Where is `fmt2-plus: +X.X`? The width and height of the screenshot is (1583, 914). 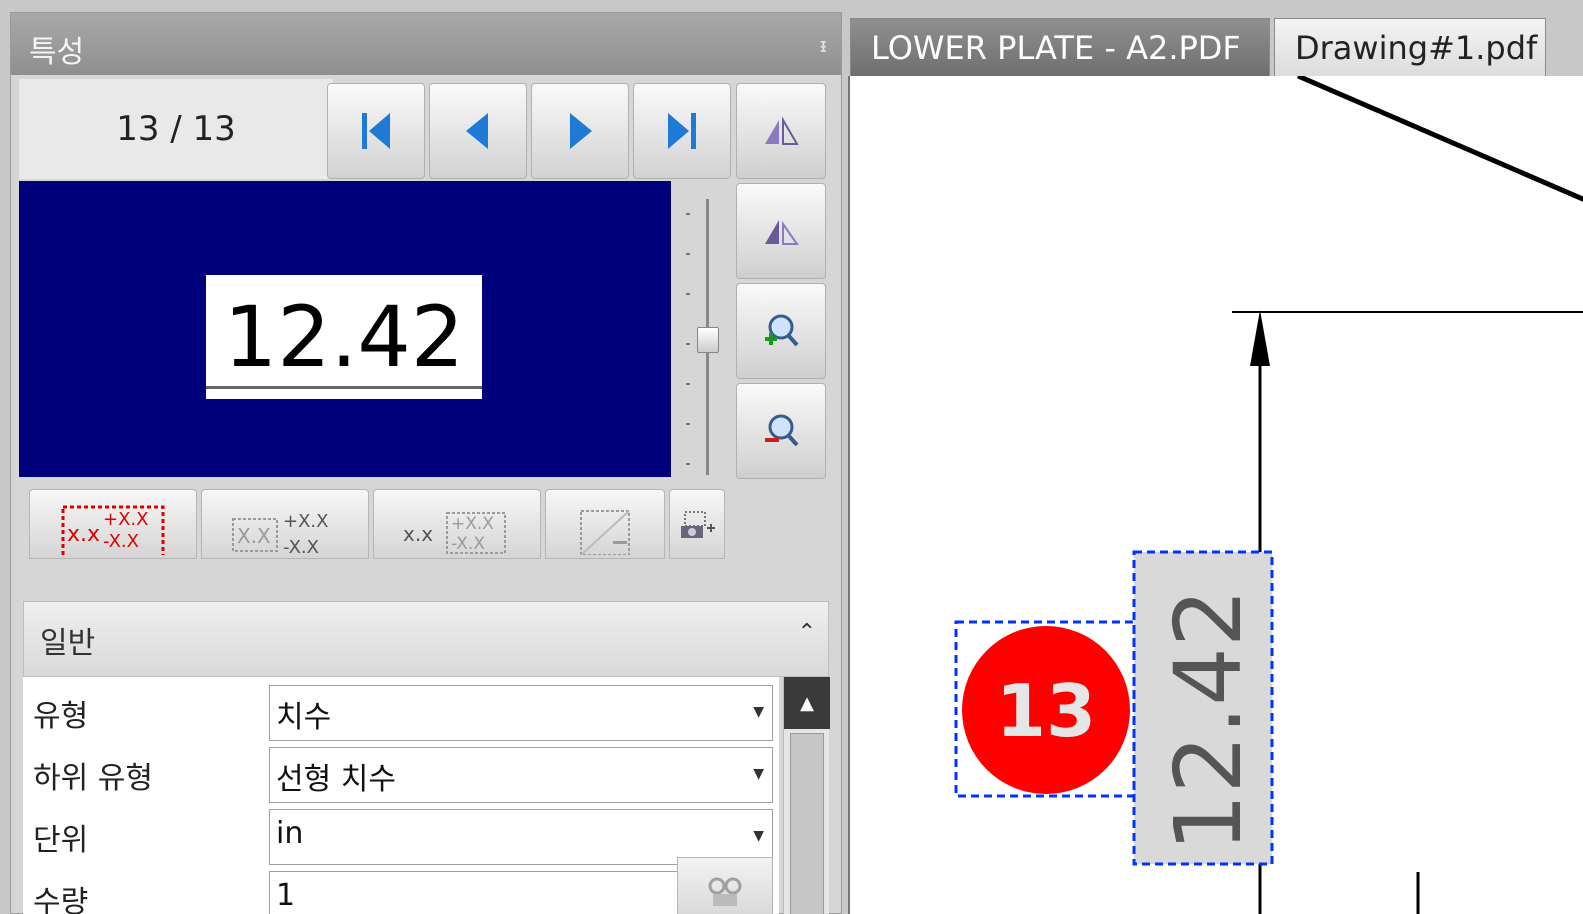
fmt2-plus: +X.X is located at coordinates (305, 521).